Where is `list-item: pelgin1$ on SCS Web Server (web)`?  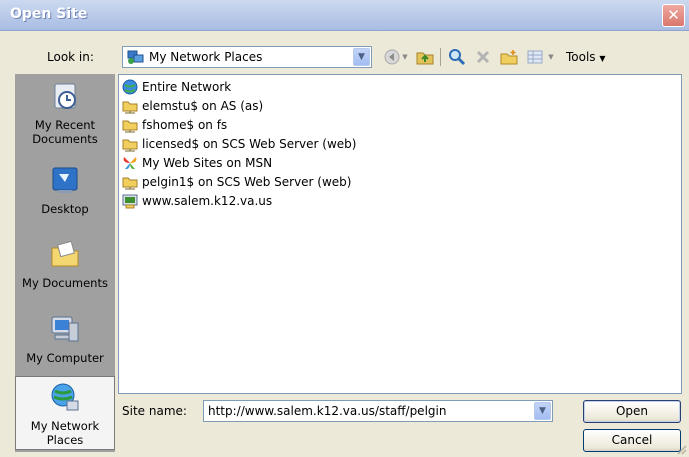 list-item: pelgin1$ on SCS Web Server (web) is located at coordinates (236, 182).